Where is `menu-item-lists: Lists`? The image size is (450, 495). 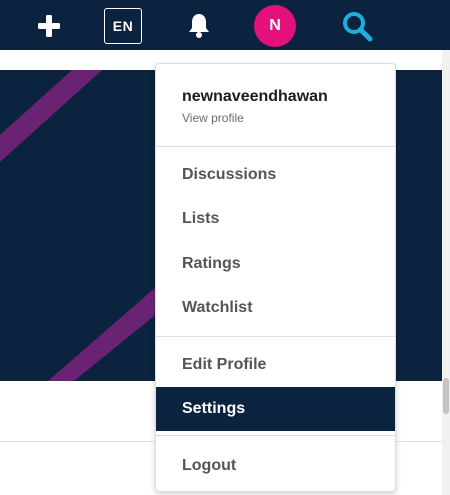
menu-item-lists: Lists is located at coordinates (275, 219).